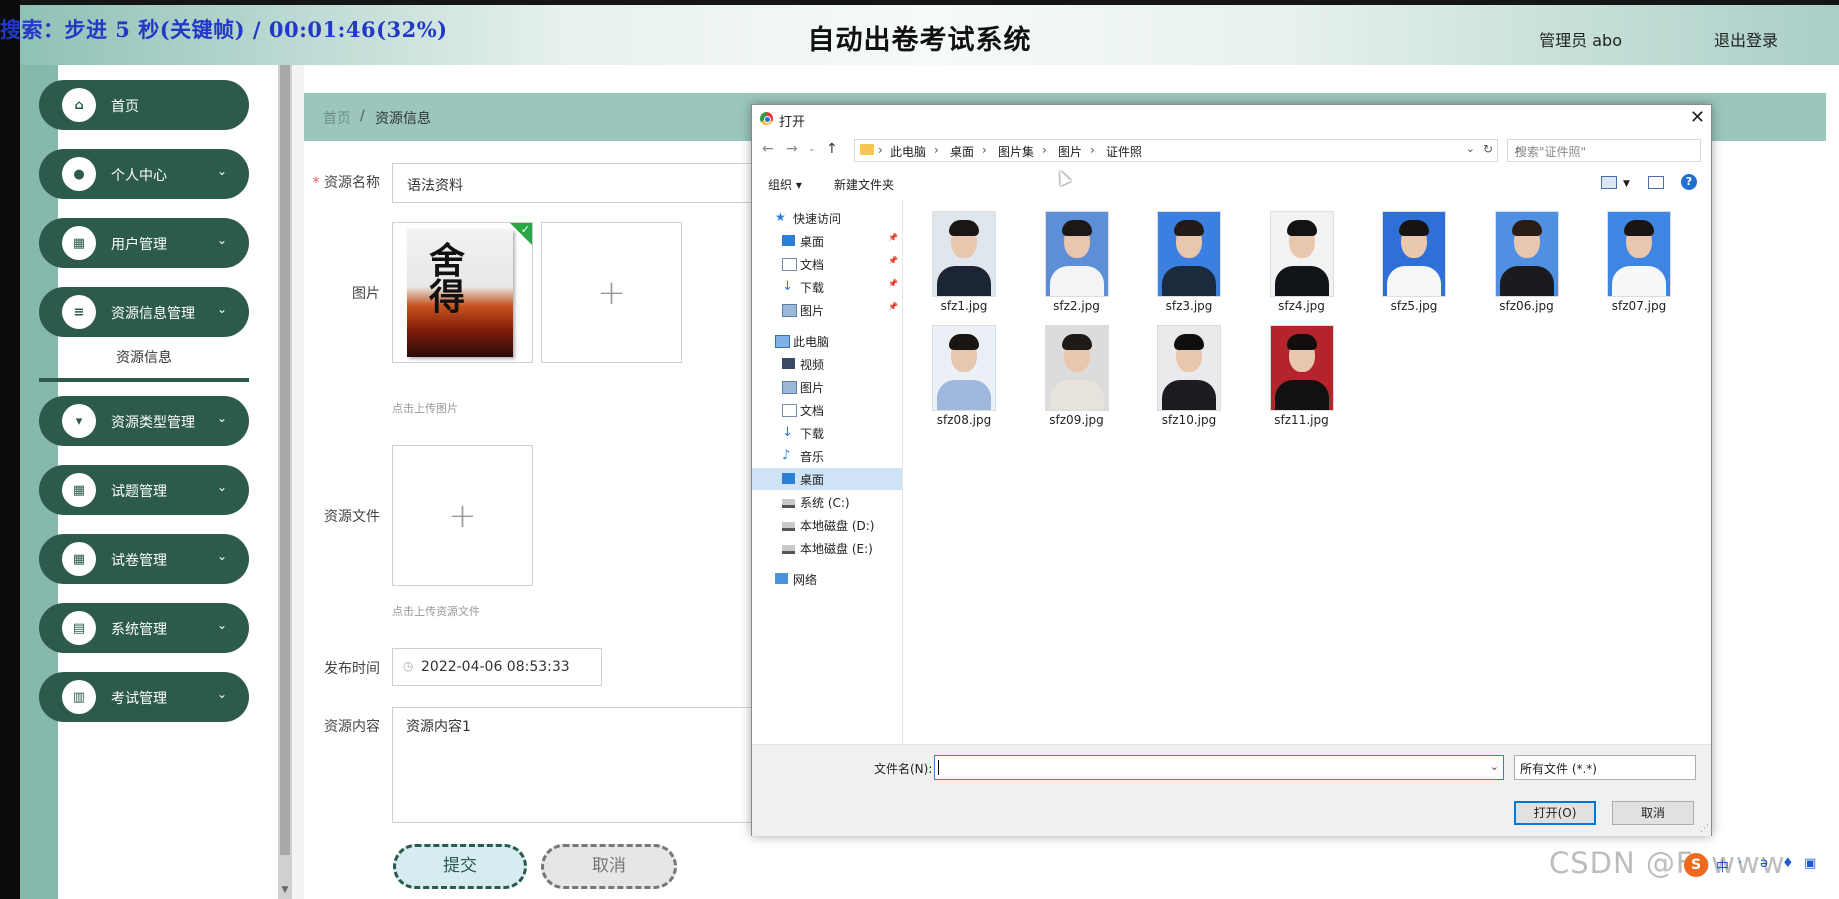 This screenshot has width=1839, height=899. I want to click on file-thumbnail: sfz07.jpg, so click(1639, 266).